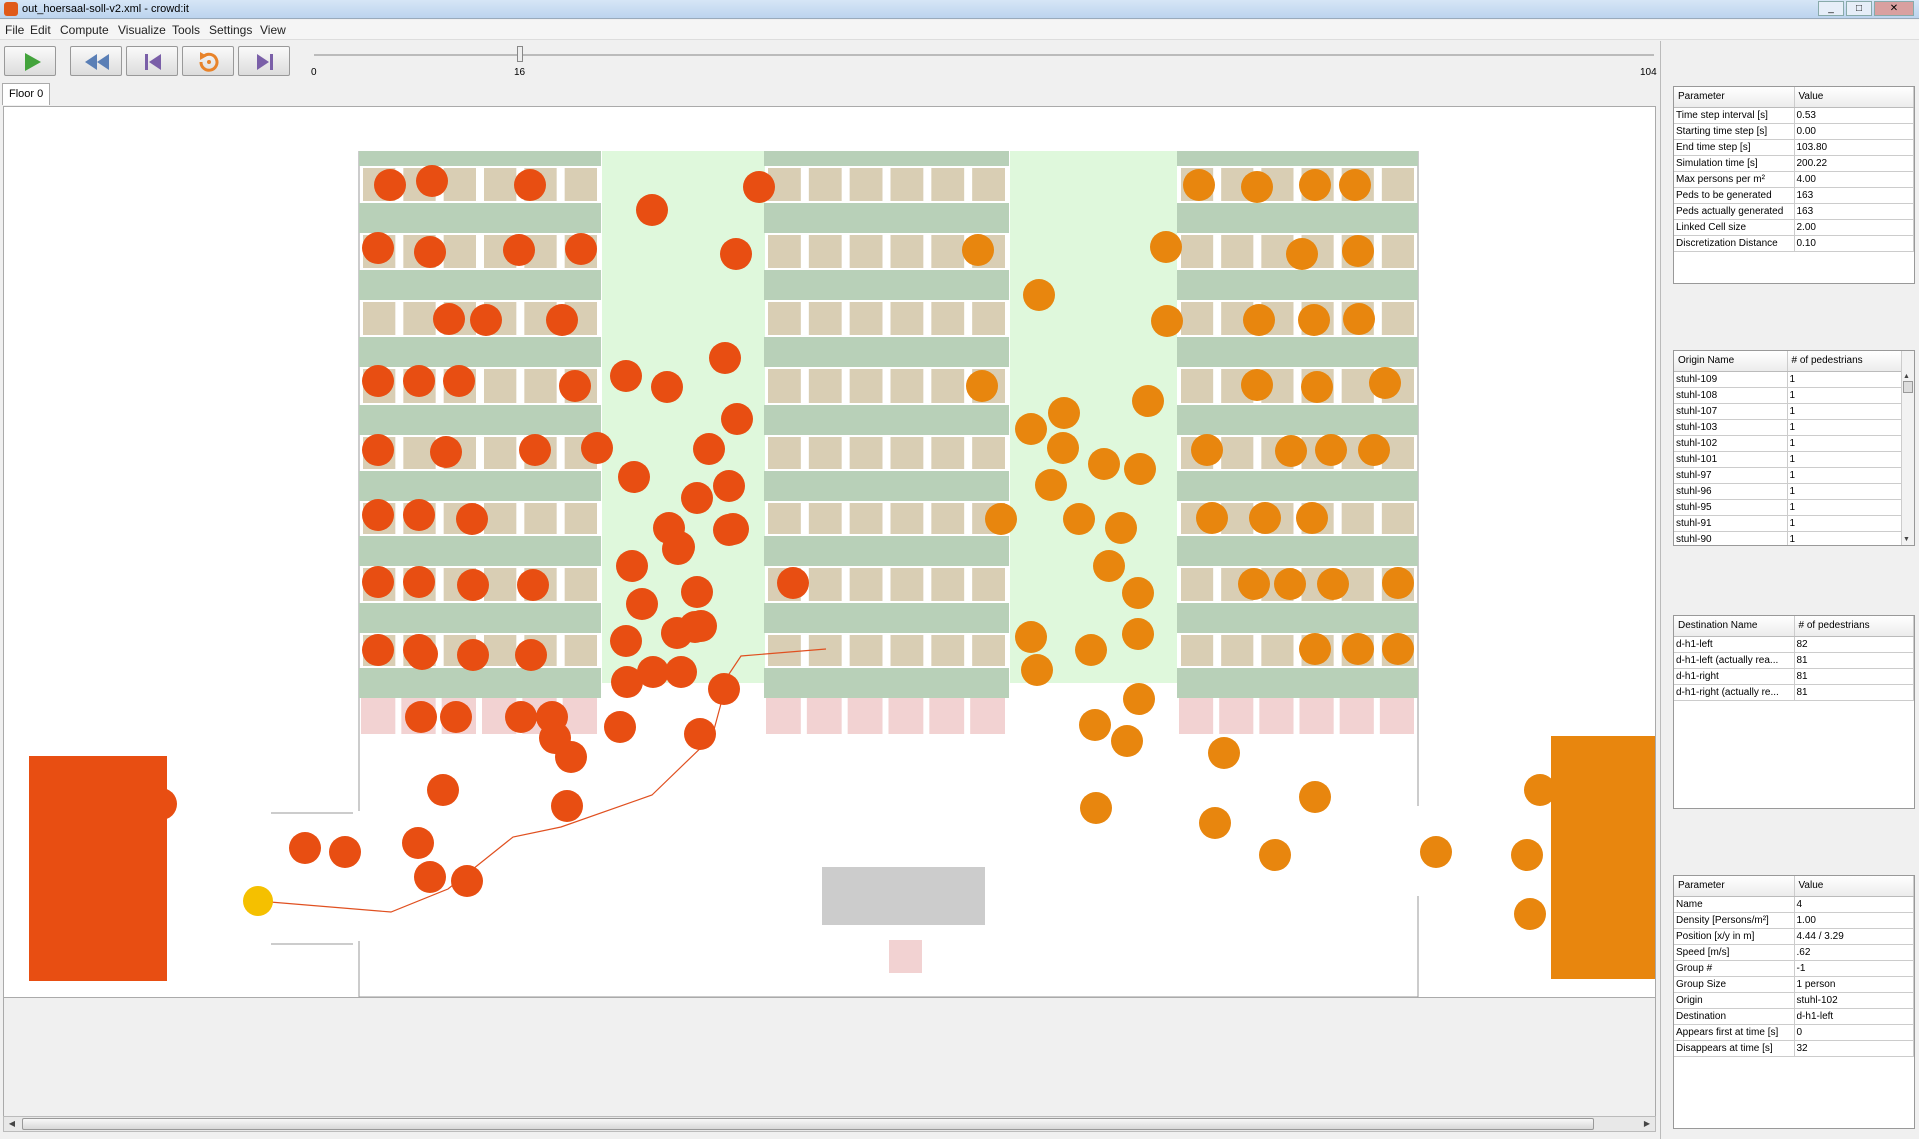 This screenshot has width=1919, height=1139. I want to click on tab-floor-0: Floor 0, so click(26, 94).